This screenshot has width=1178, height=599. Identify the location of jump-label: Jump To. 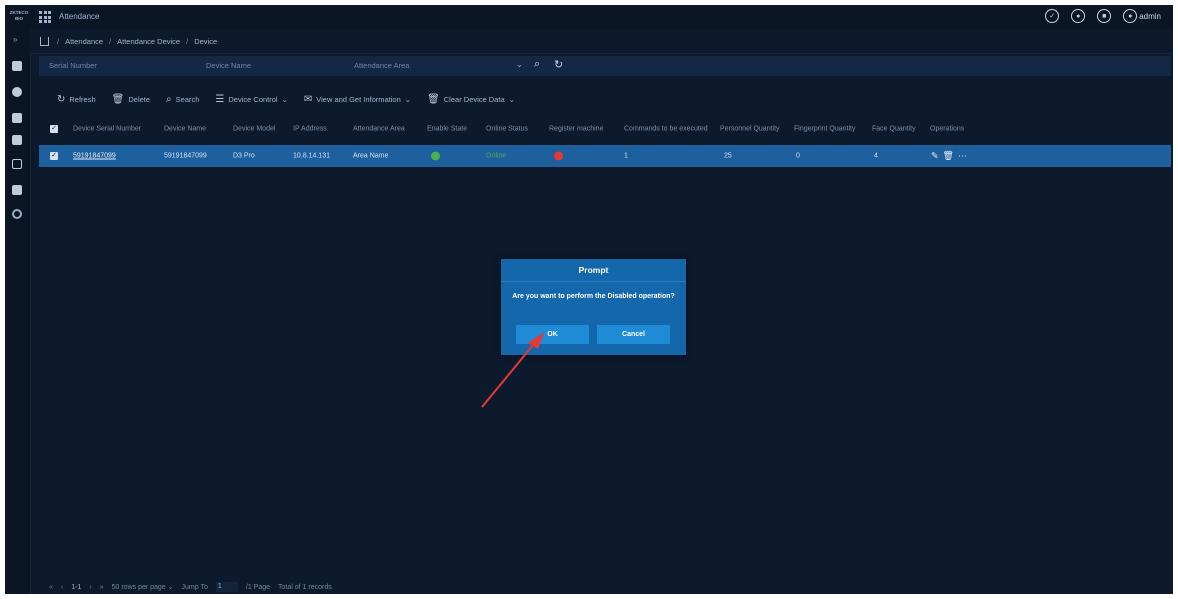
(194, 587).